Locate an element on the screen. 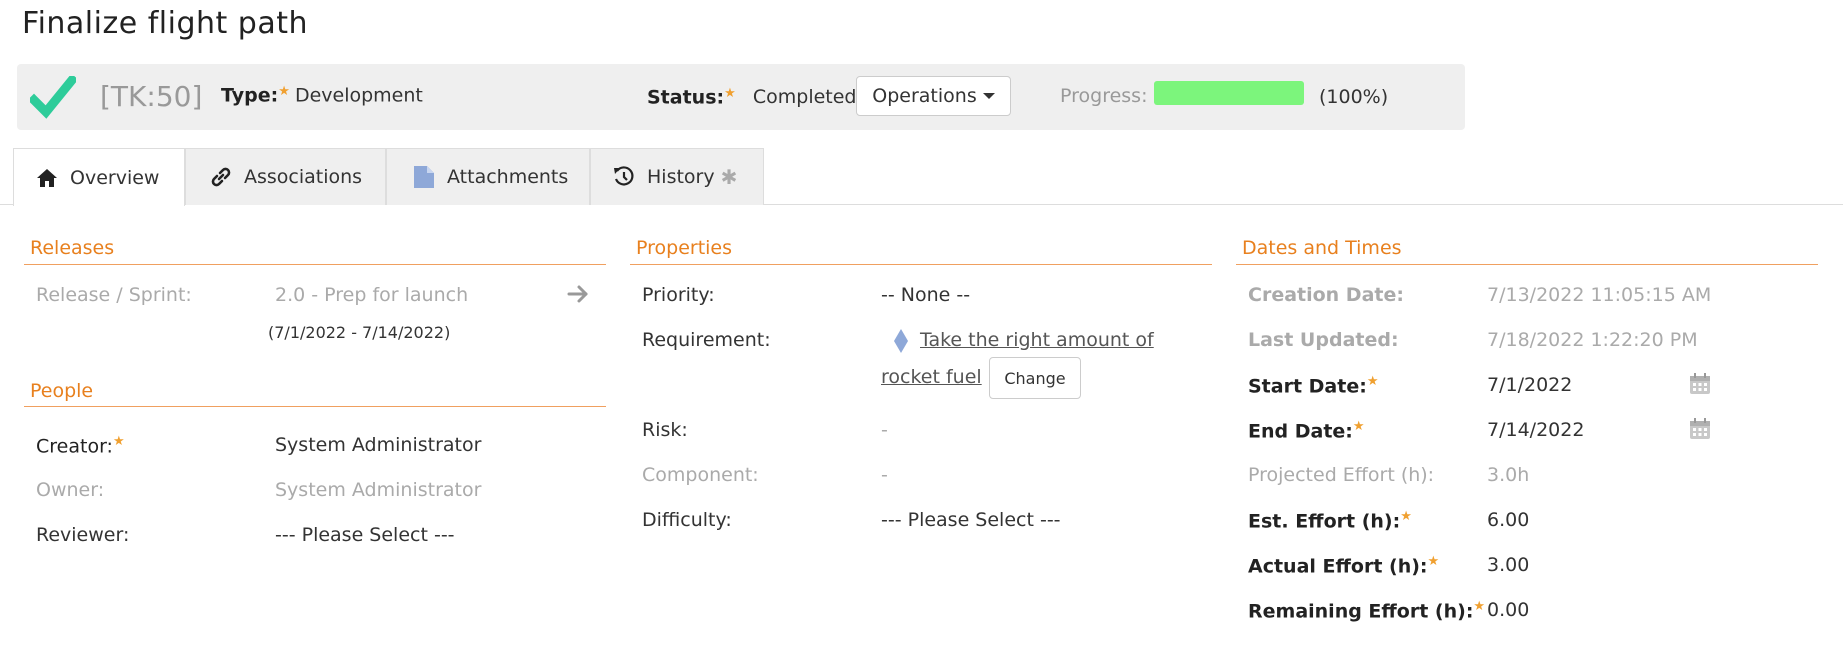 The width and height of the screenshot is (1843, 650). last-updated-label: Last Updated: is located at coordinates (1323, 340).